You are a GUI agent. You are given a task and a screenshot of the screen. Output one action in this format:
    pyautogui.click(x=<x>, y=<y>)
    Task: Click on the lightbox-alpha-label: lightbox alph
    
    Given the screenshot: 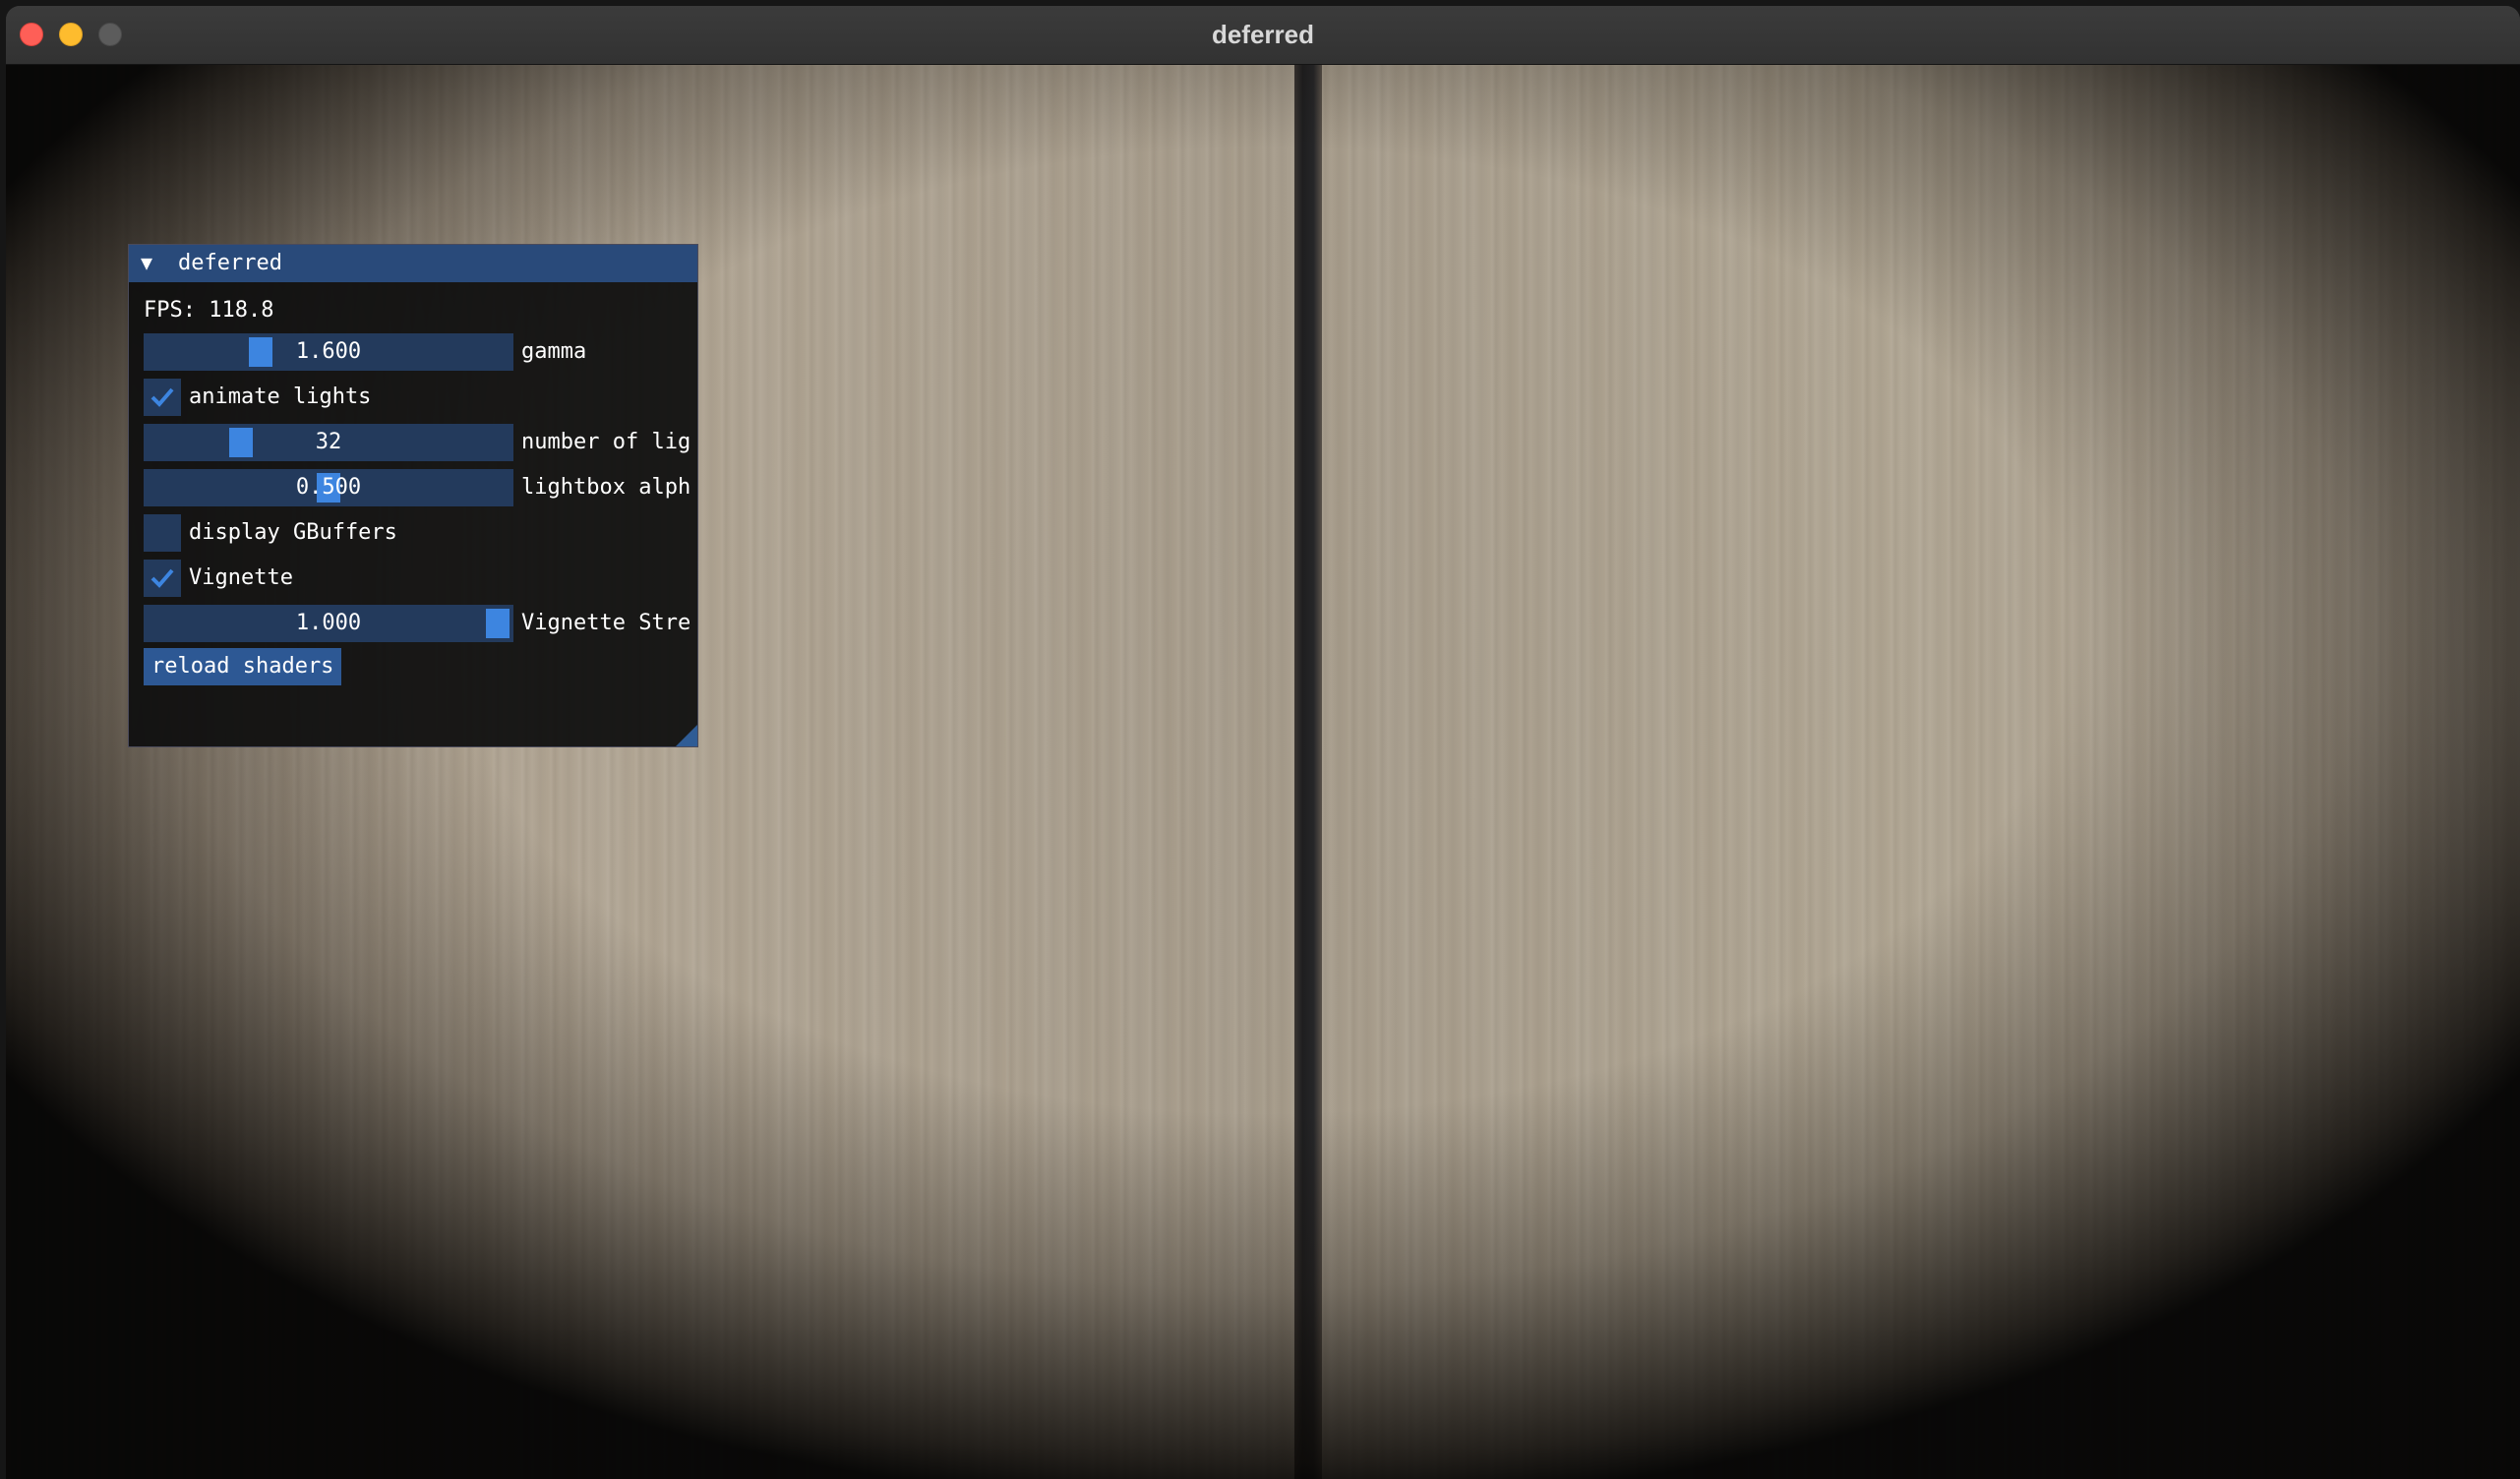 What is the action you would take?
    pyautogui.click(x=606, y=487)
    